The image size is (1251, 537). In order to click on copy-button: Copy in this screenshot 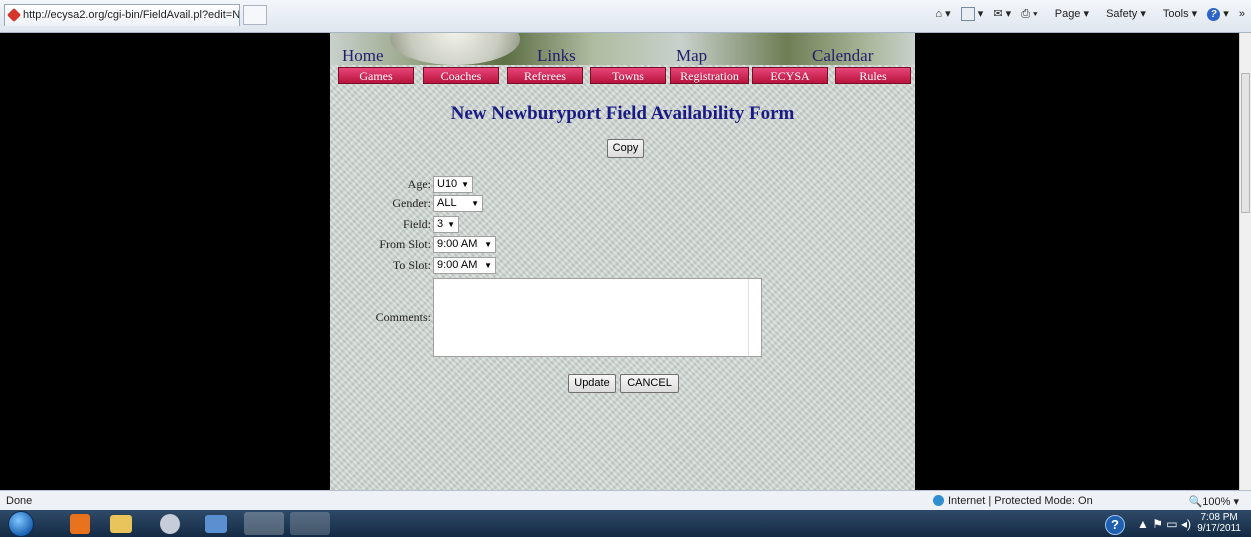, I will do `click(625, 148)`.